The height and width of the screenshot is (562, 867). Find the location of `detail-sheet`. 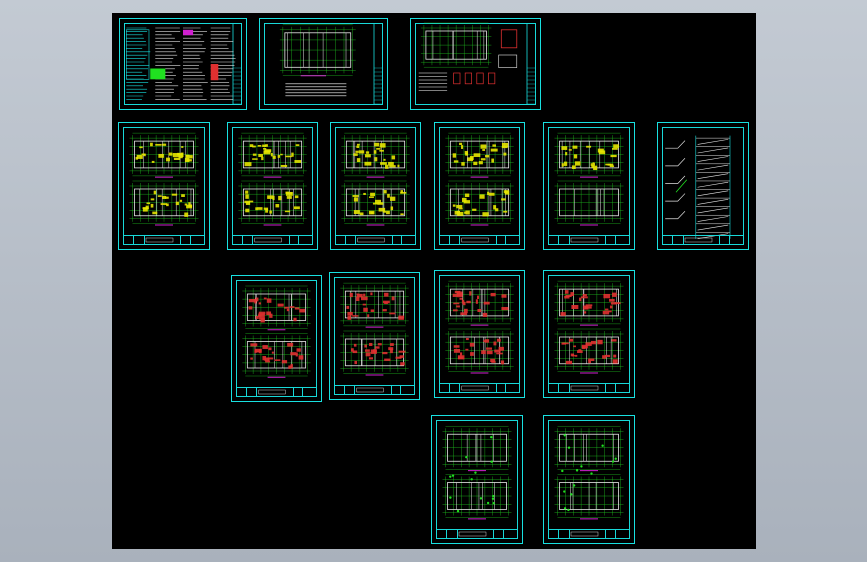

detail-sheet is located at coordinates (475, 64).